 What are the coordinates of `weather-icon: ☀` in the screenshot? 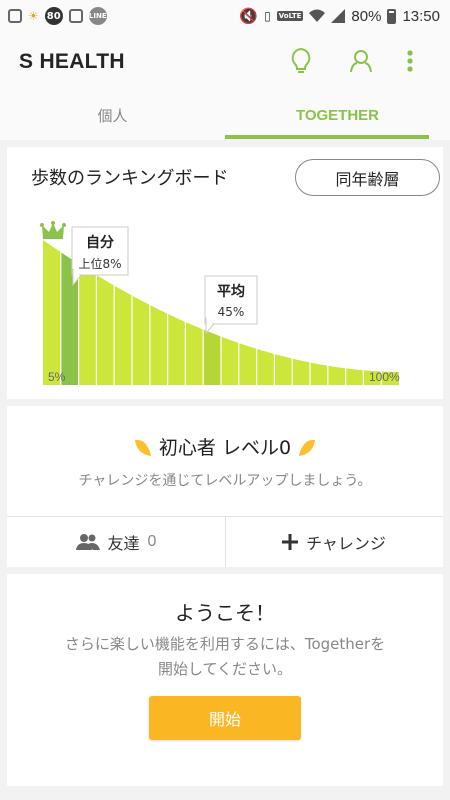 It's located at (33, 16).